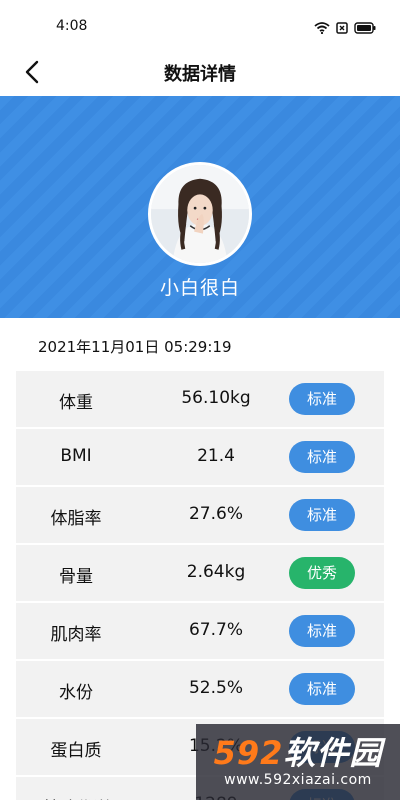  I want to click on metric-row: 体重 56.10kg 标准, so click(200, 399).